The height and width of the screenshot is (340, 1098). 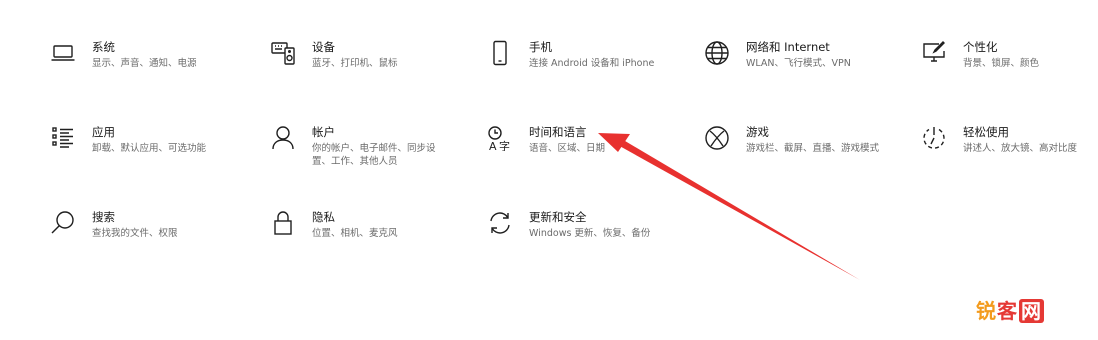 What do you see at coordinates (63, 53) in the screenshot?
I see `laptop-icon` at bounding box center [63, 53].